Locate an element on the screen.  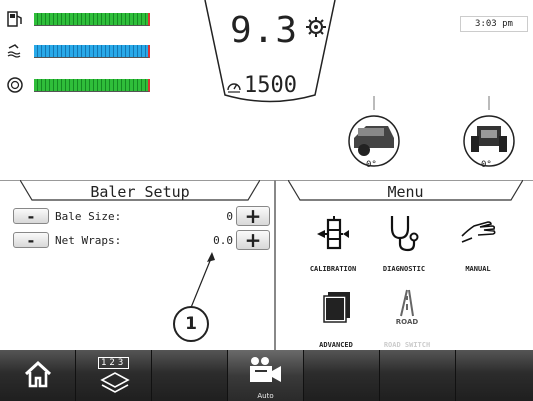
bale-gauge-row is located at coordinates (80, 85).